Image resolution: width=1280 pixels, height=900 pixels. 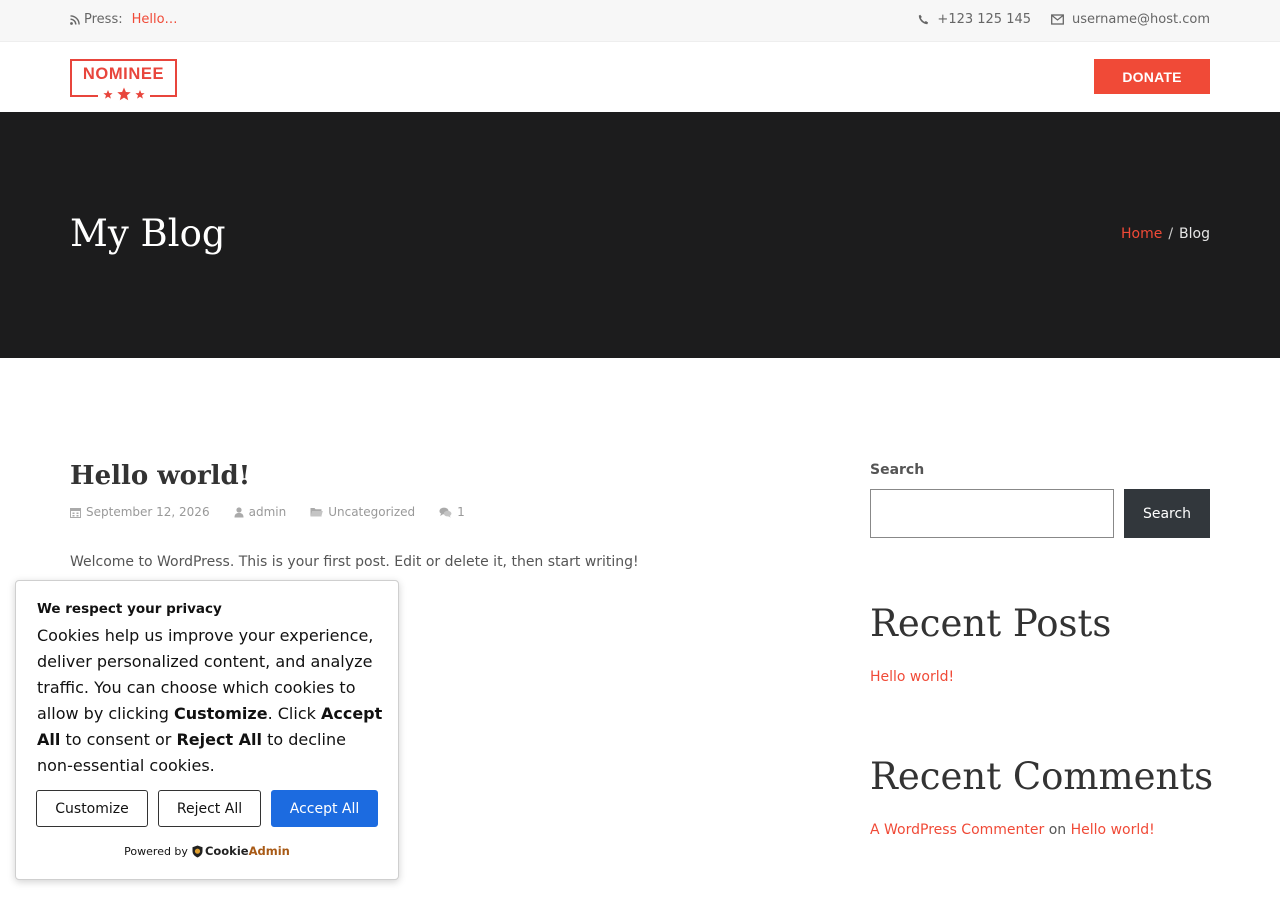 What do you see at coordinates (317, 512) in the screenshot?
I see `folder-icon` at bounding box center [317, 512].